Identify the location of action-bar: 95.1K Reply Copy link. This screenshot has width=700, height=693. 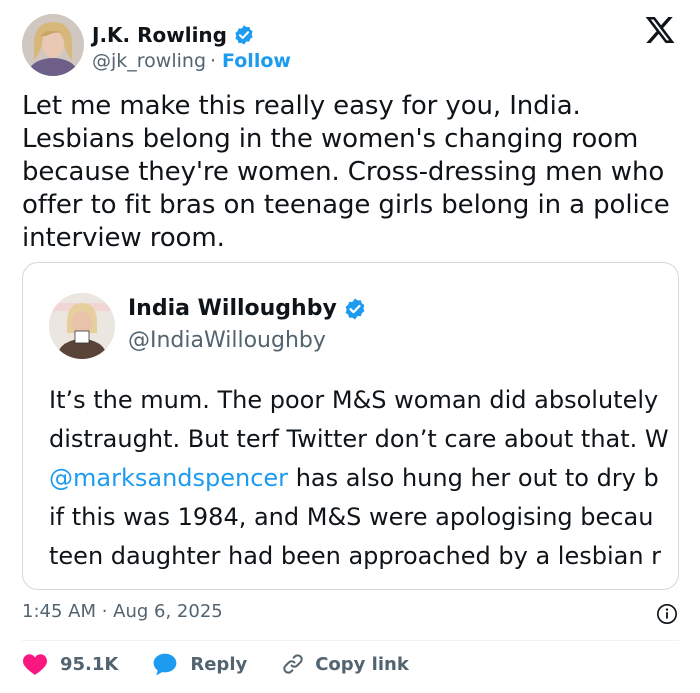
(215, 664).